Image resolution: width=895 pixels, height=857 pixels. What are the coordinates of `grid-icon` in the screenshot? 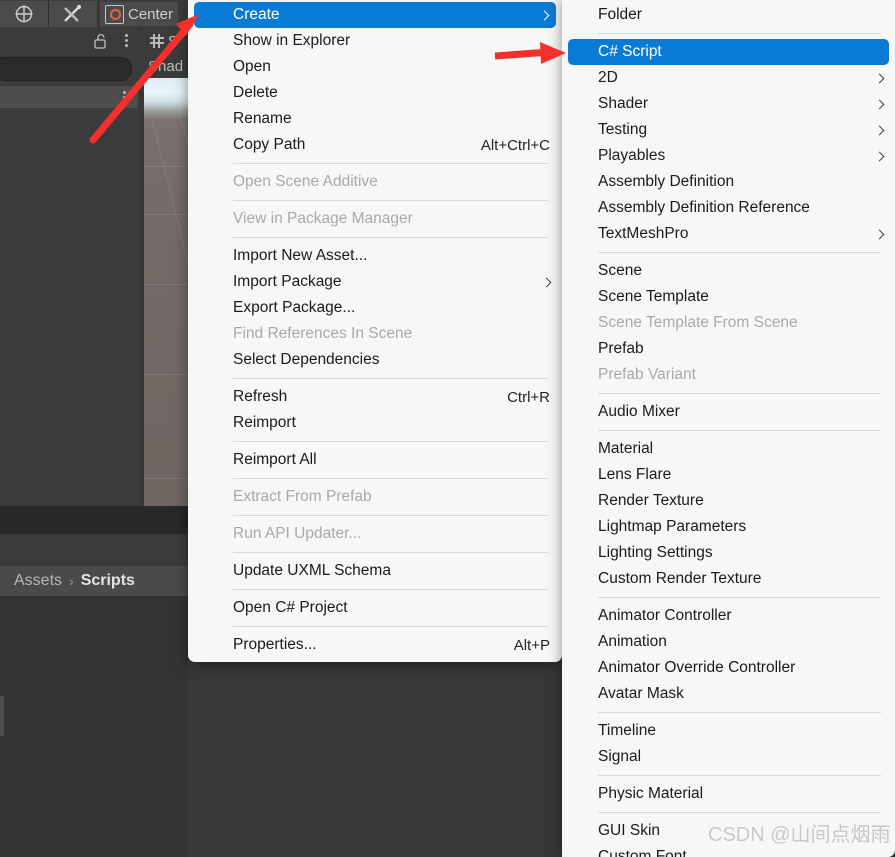 It's located at (157, 41).